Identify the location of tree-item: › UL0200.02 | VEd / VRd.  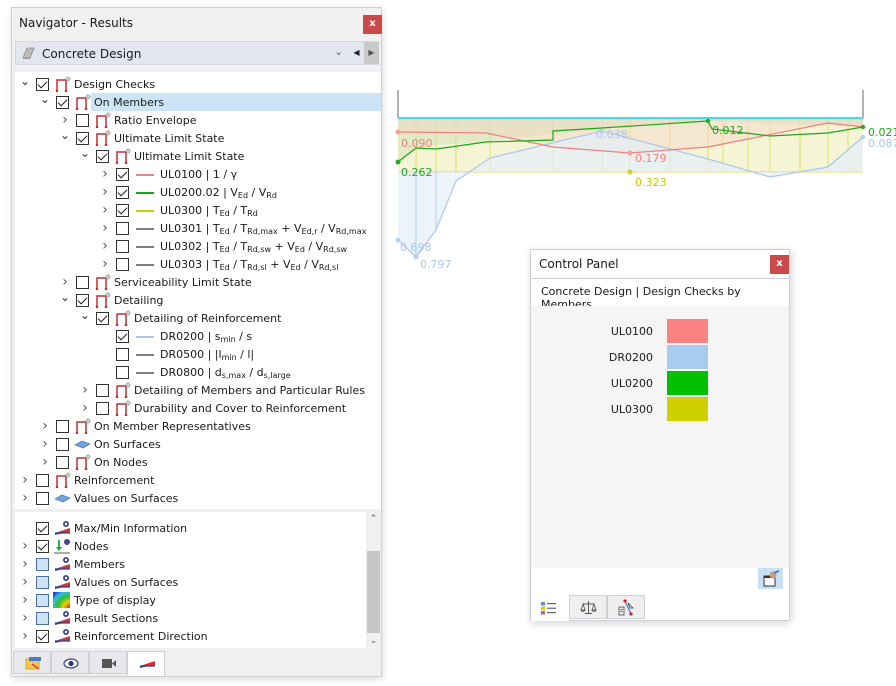
(198, 192).